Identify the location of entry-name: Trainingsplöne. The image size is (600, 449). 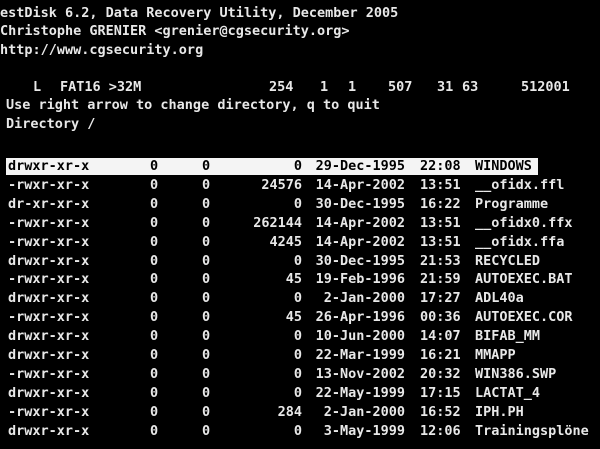
(532, 430).